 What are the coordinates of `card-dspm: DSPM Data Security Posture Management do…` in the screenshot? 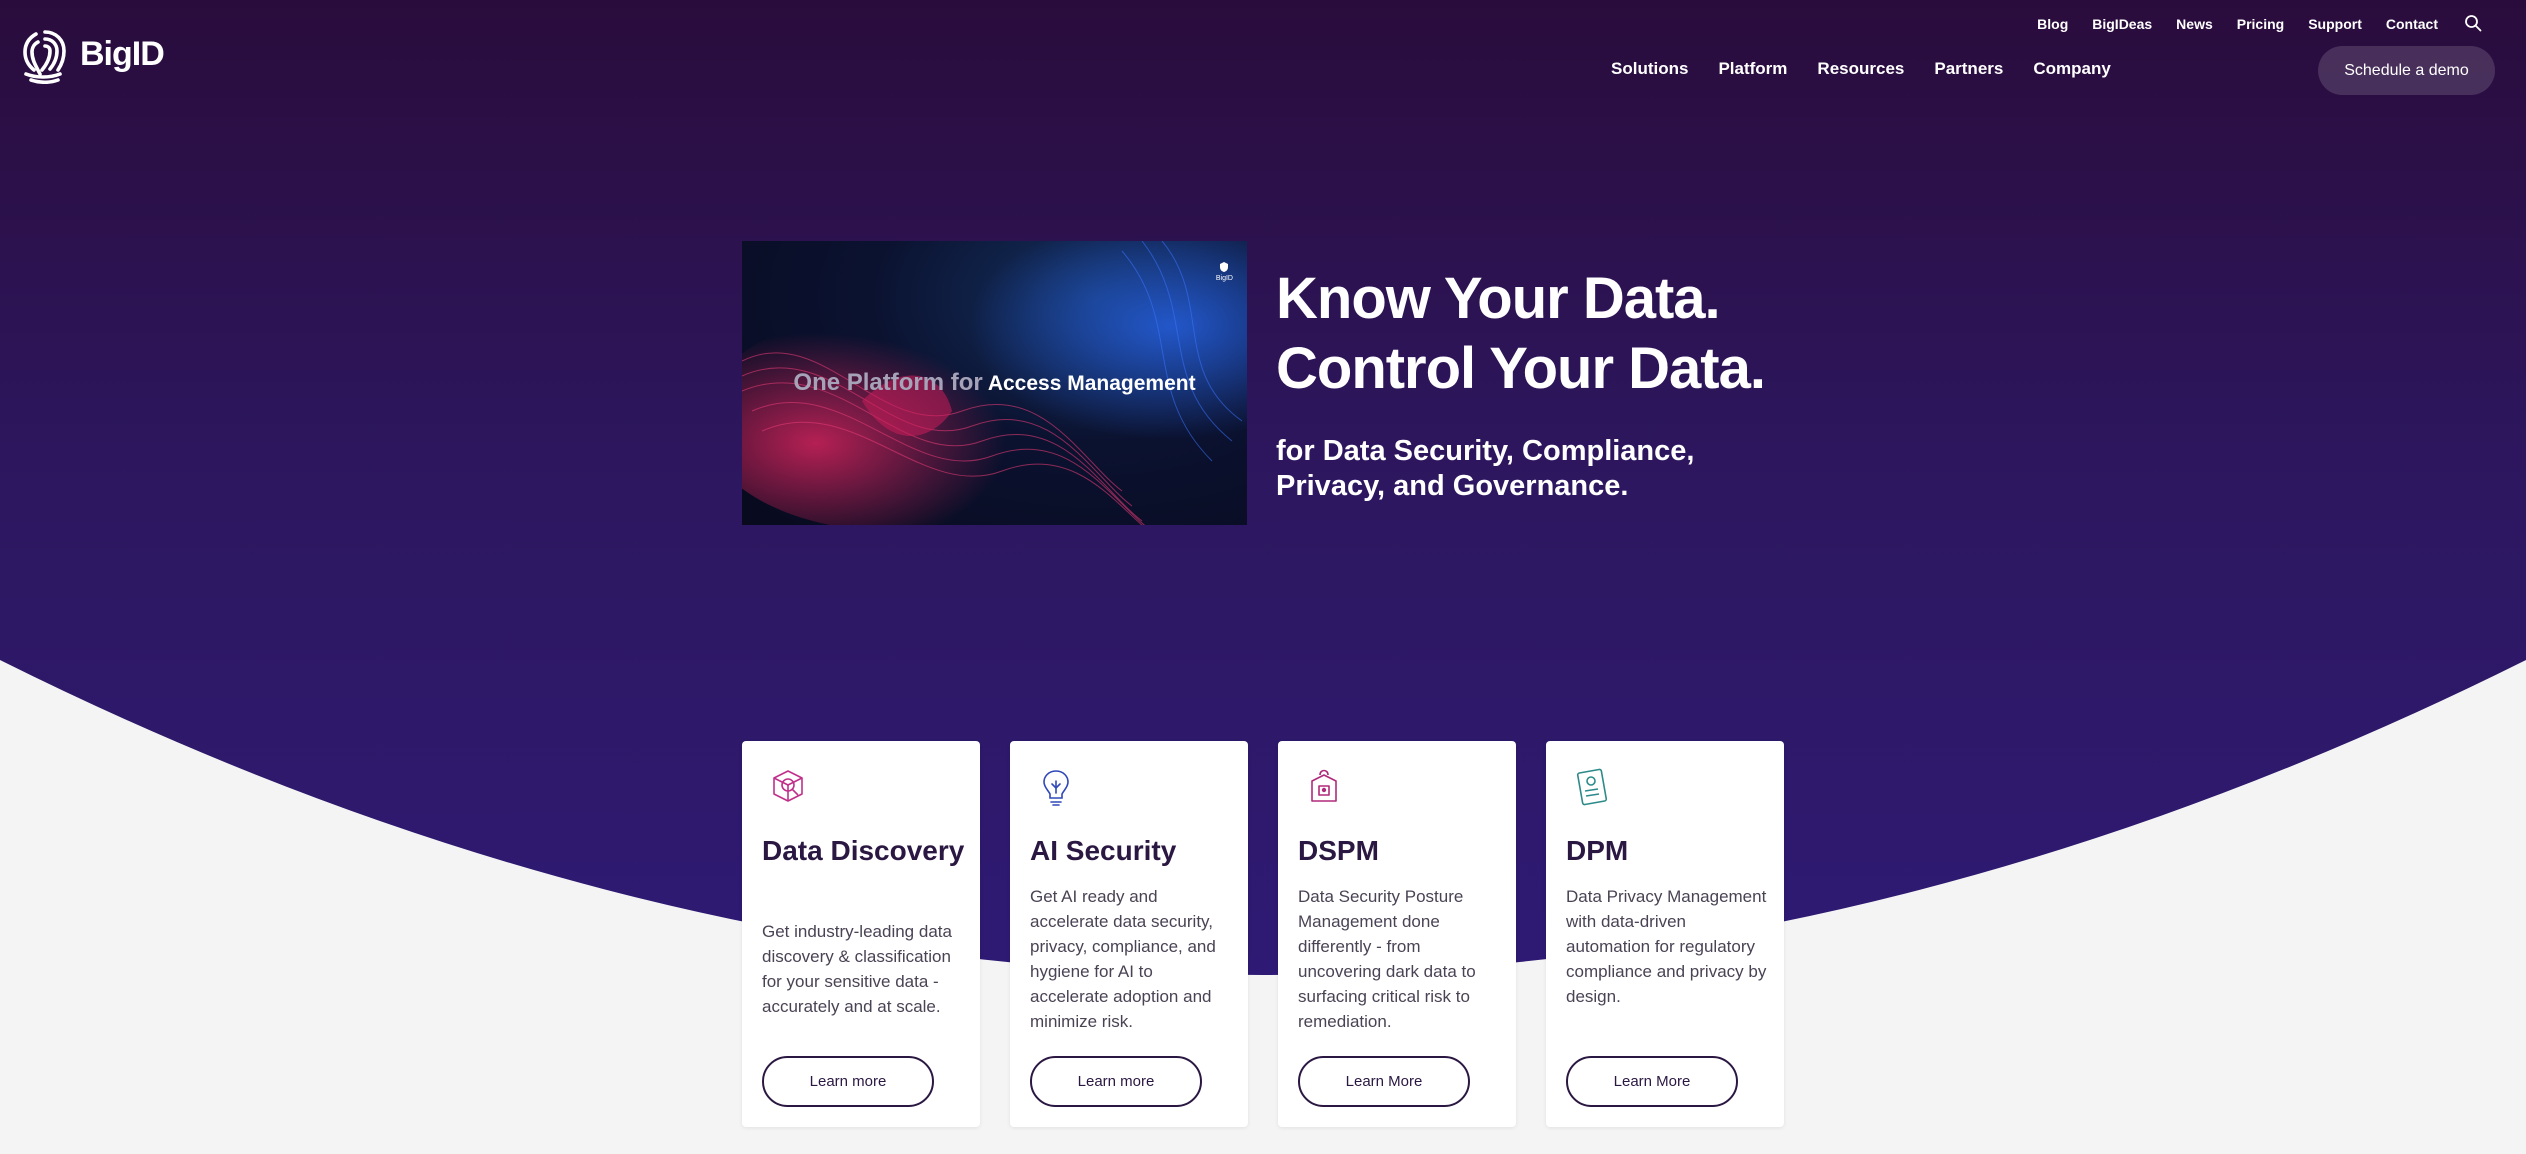 It's located at (1397, 934).